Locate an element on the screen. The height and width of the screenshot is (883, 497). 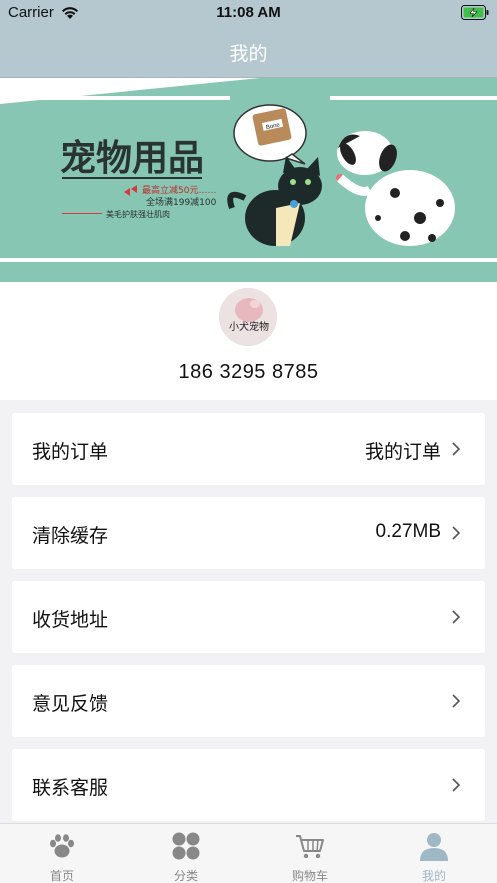
row-label: 联系客服 is located at coordinates (70, 788).